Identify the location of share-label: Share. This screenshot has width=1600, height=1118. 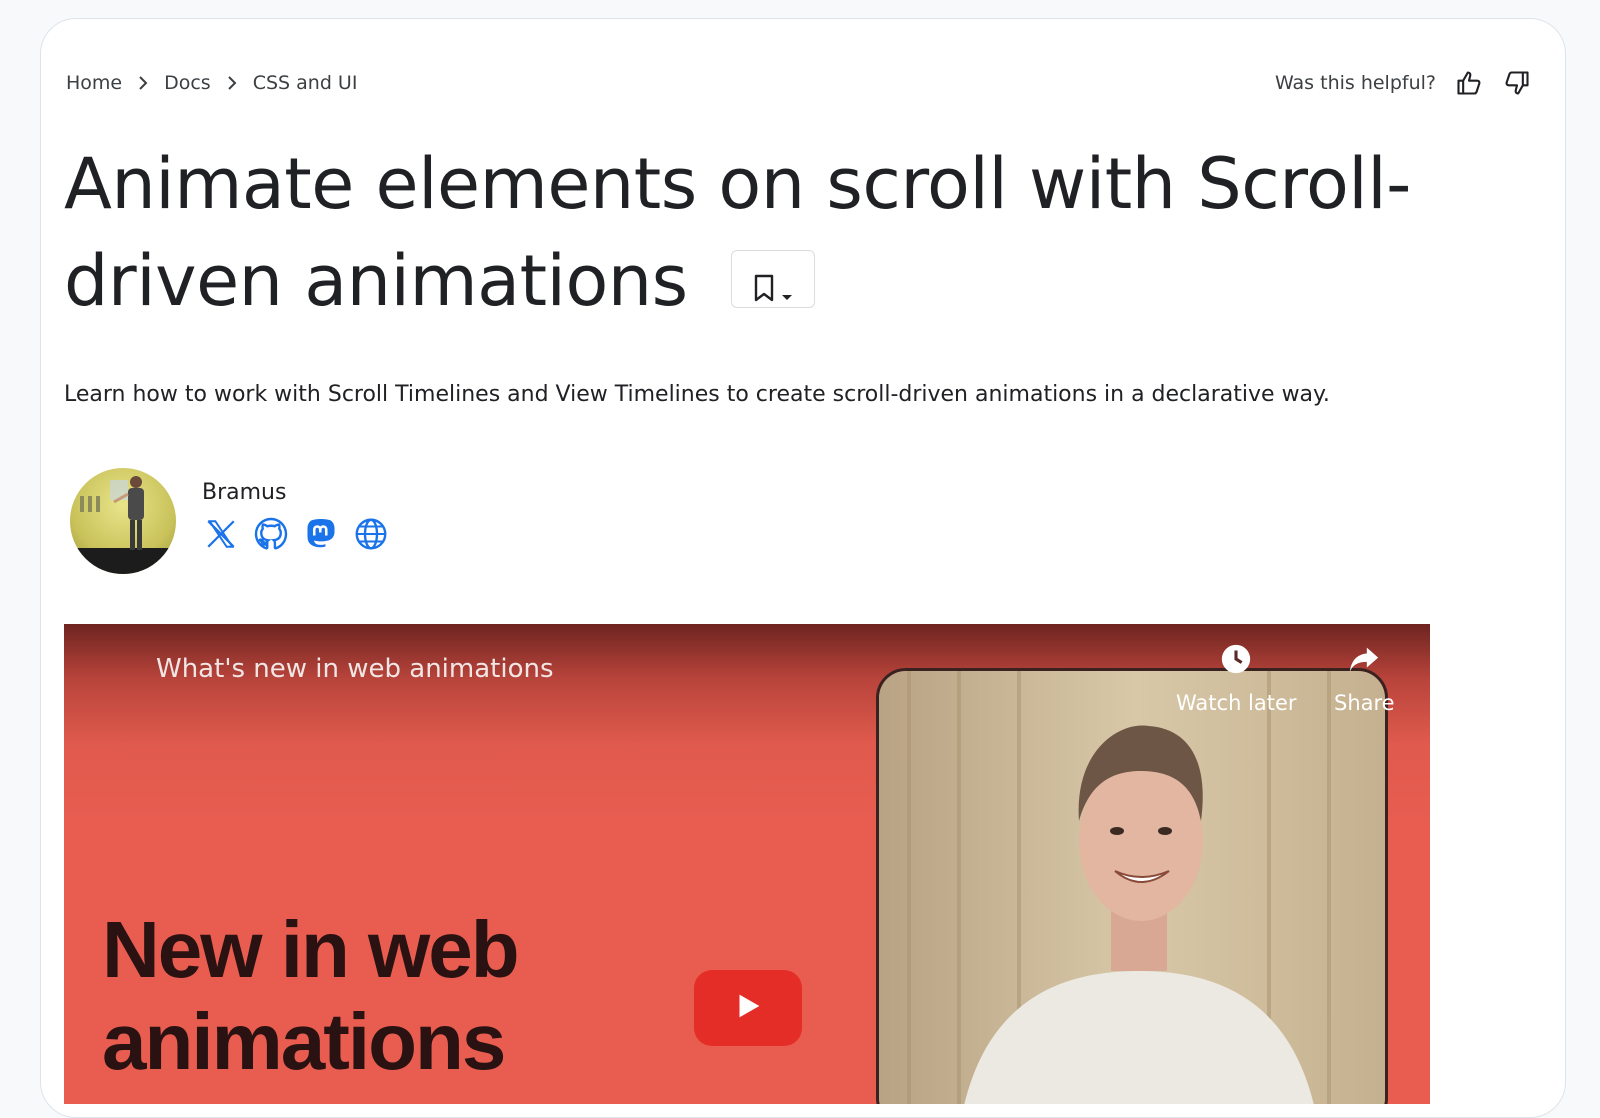
(1364, 703).